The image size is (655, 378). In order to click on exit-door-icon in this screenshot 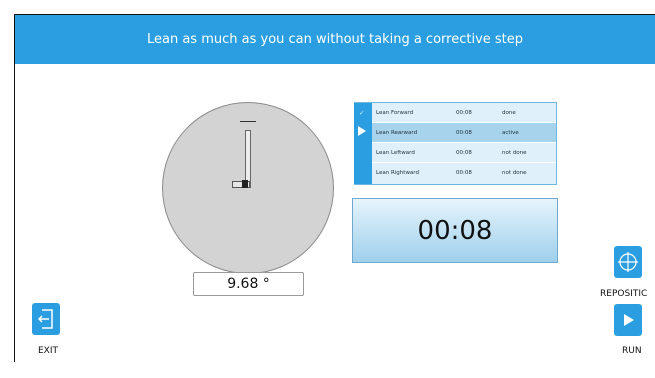, I will do `click(45, 319)`.